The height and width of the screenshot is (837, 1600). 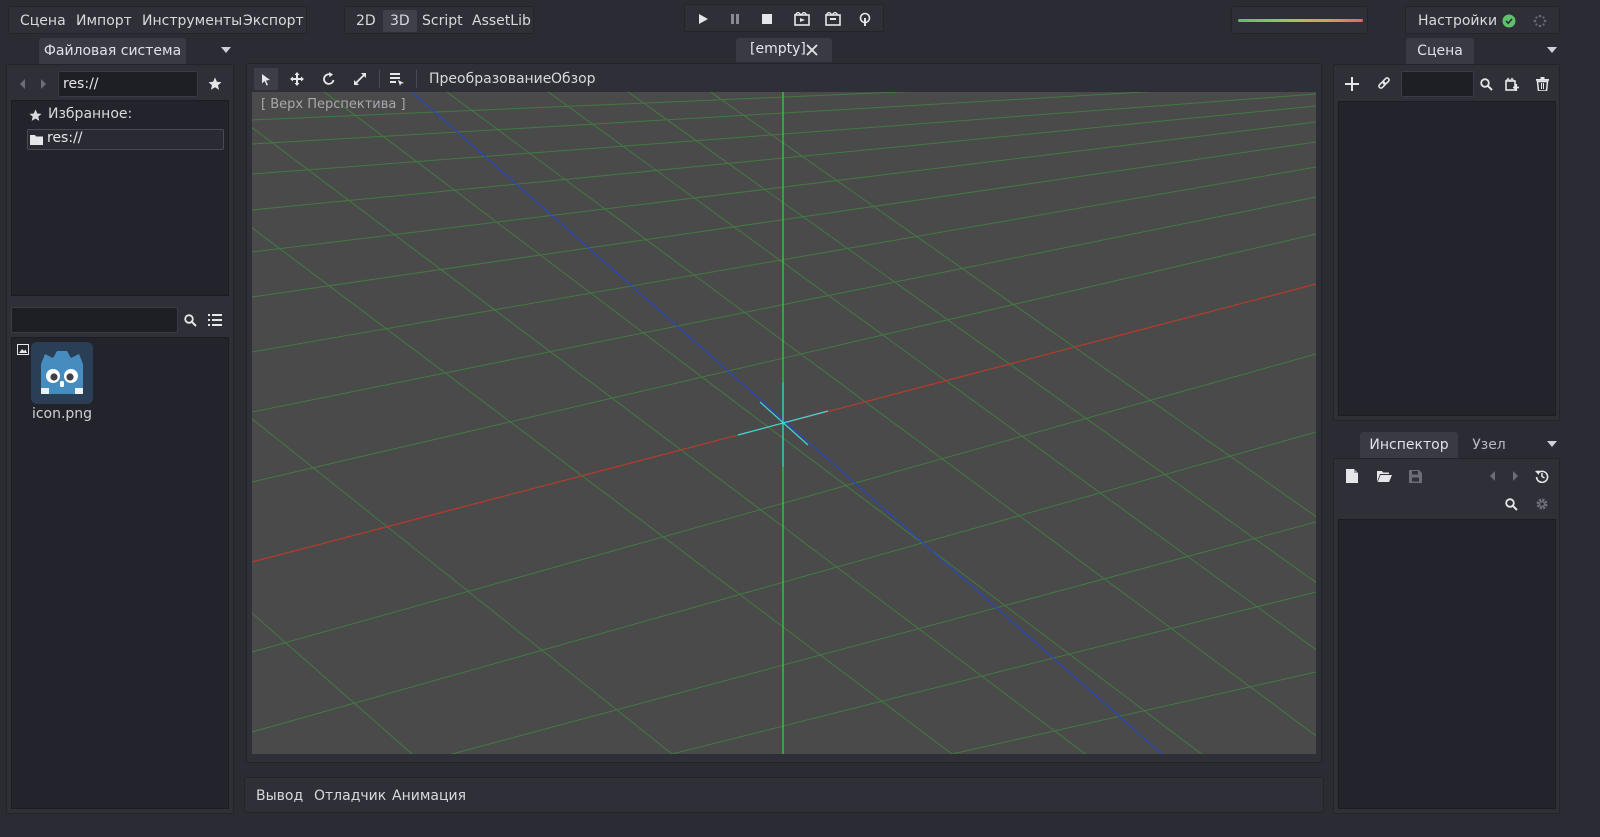 I want to click on workspace-script: Script, so click(x=442, y=21).